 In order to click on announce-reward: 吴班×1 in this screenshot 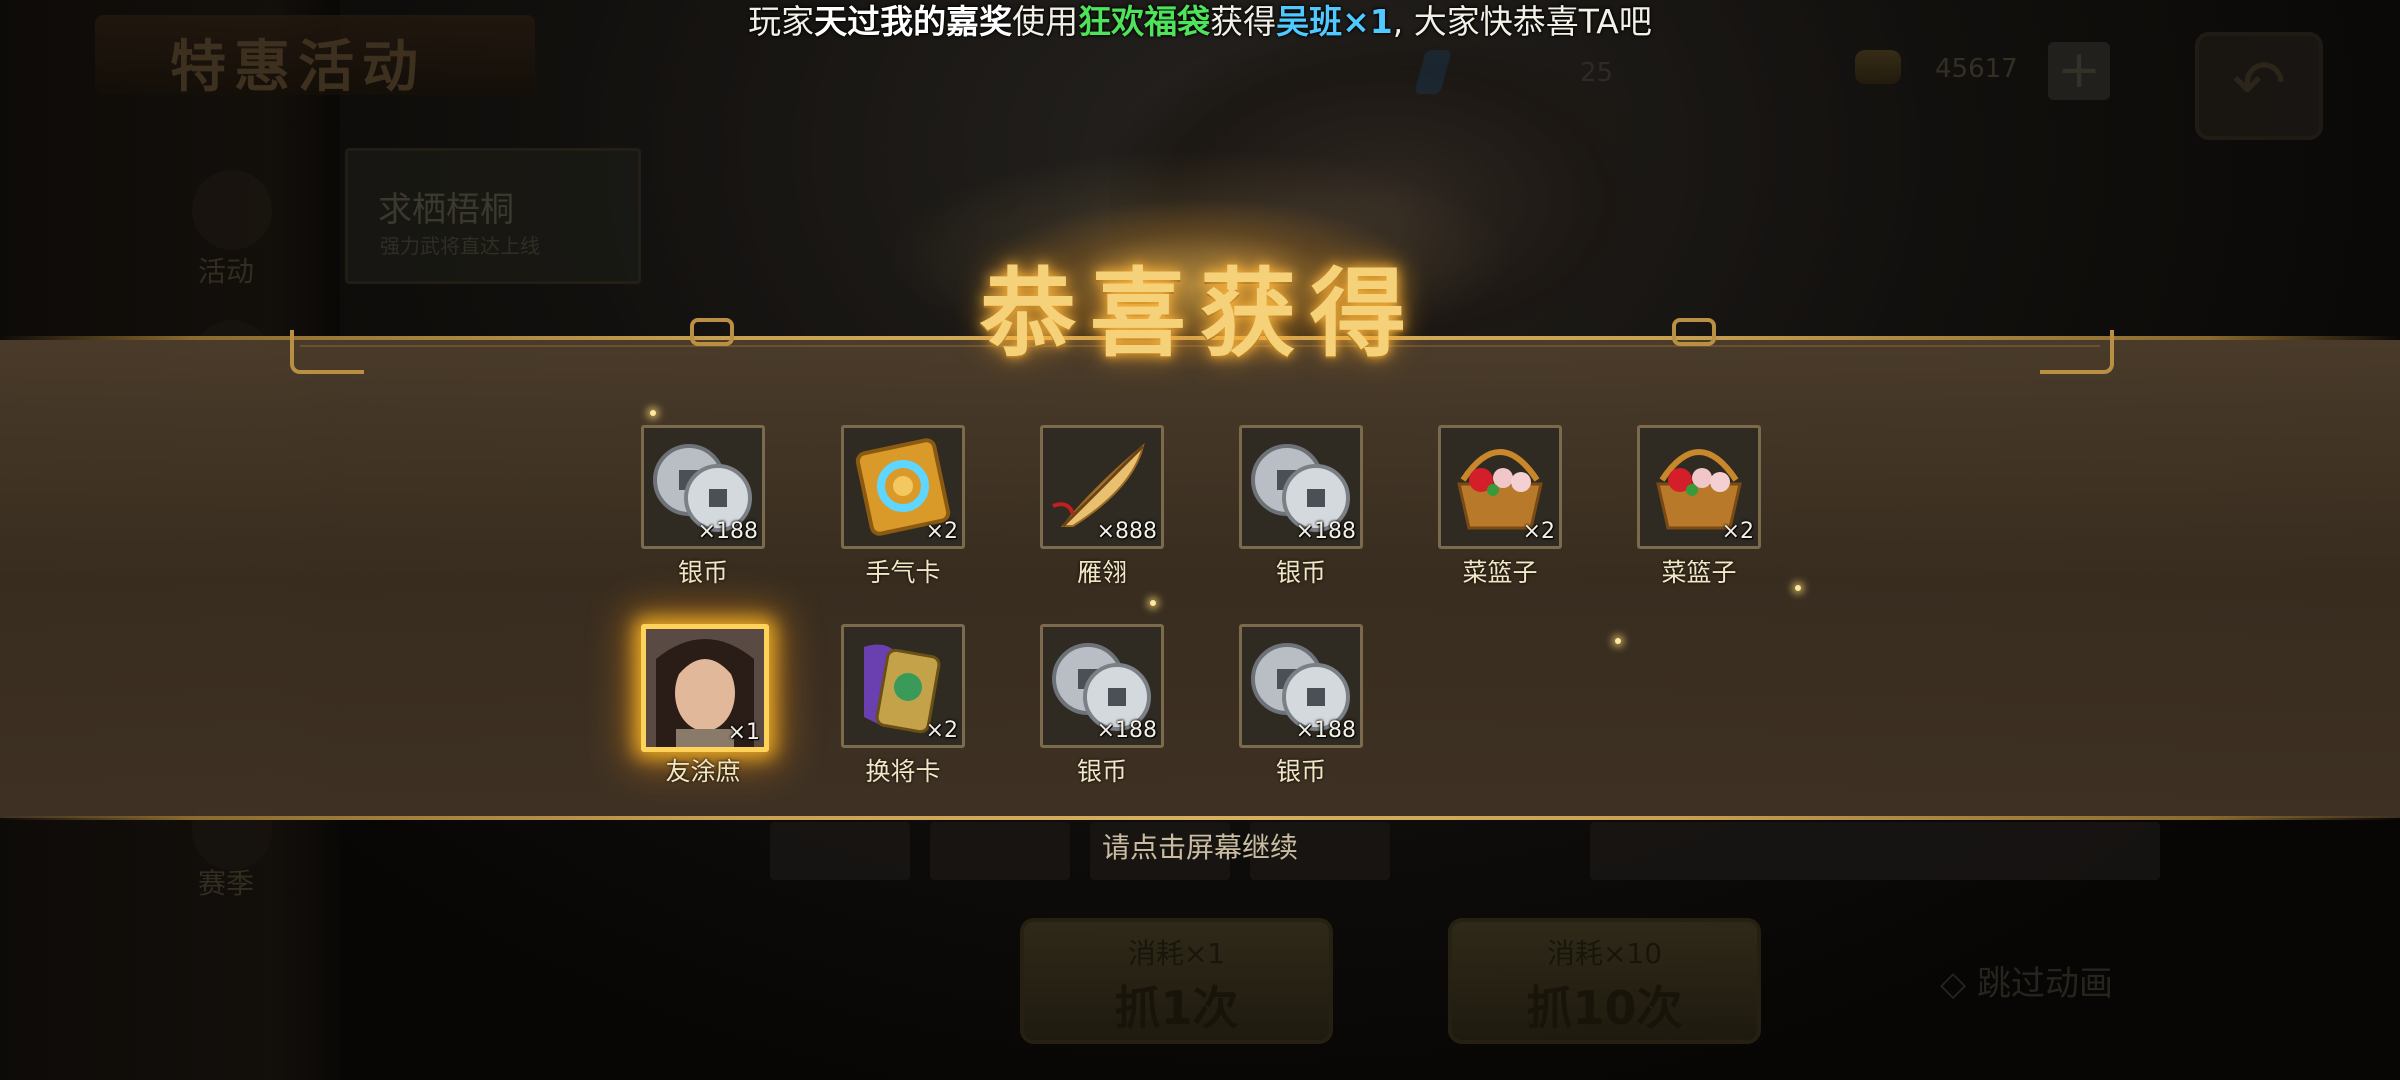, I will do `click(1334, 21)`.